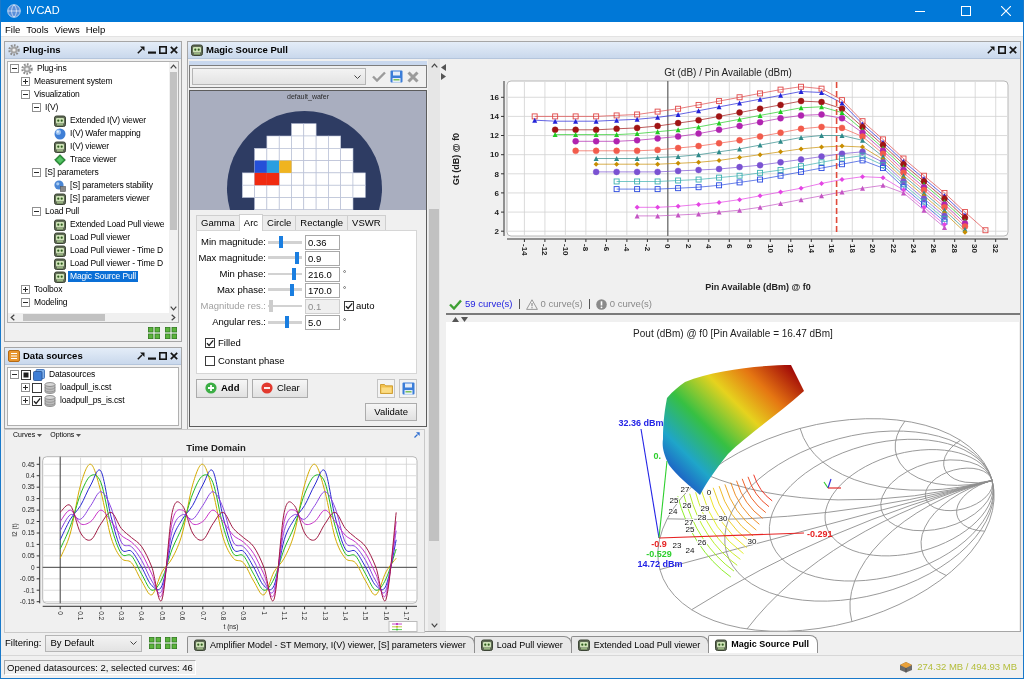 The width and height of the screenshot is (1024, 679). Describe the element at coordinates (242, 274) in the screenshot. I see `field-label: Min phase:` at that location.